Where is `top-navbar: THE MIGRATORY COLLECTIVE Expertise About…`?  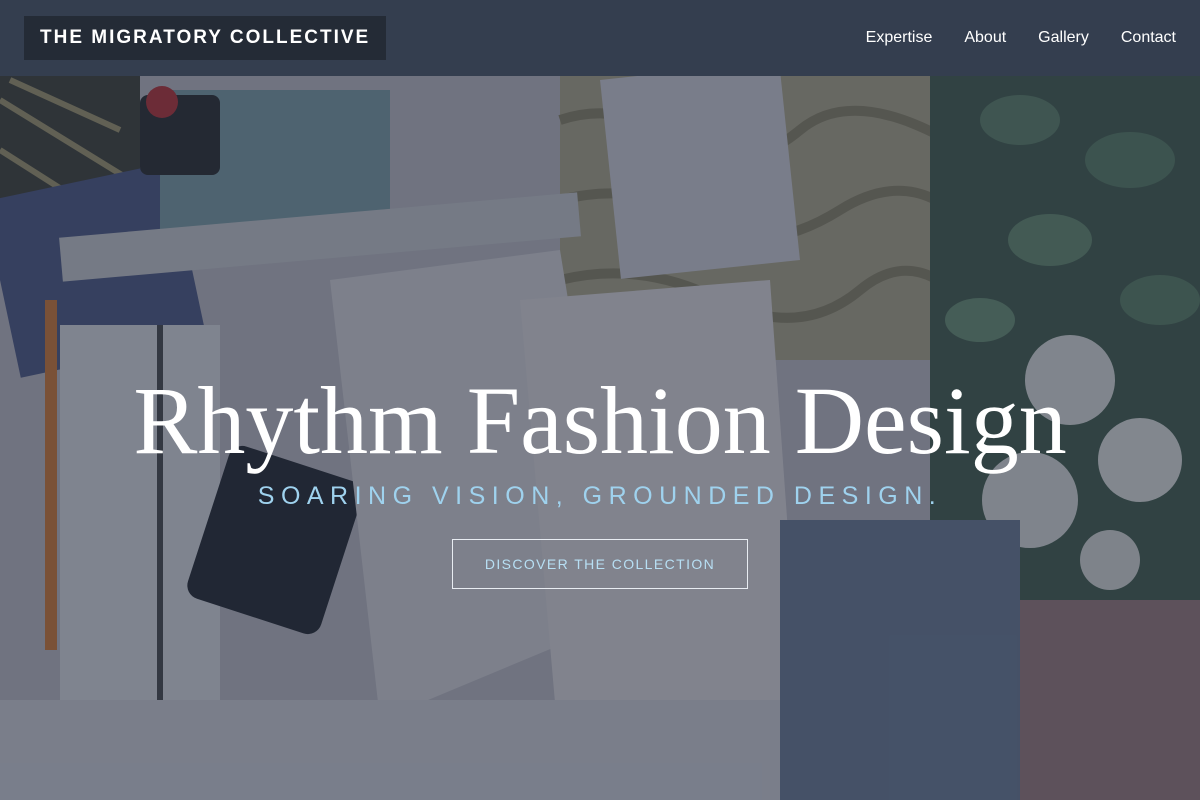
top-navbar: THE MIGRATORY COLLECTIVE Expertise About… is located at coordinates (600, 38).